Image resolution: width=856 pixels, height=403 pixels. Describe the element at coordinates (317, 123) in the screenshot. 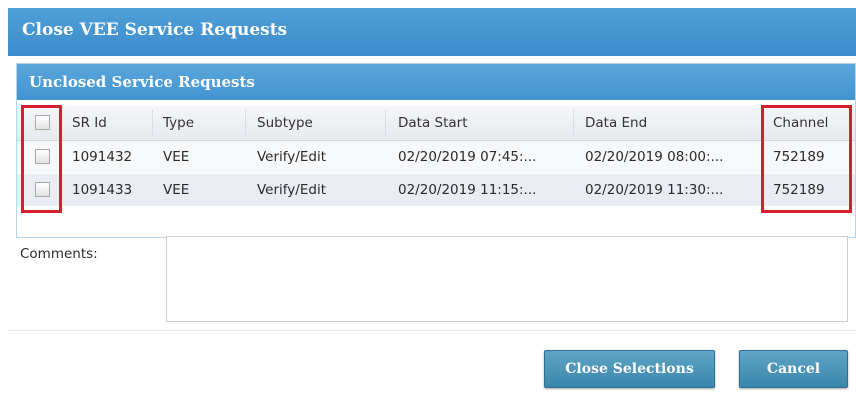

I see `col-header-subtype: Subtype` at that location.